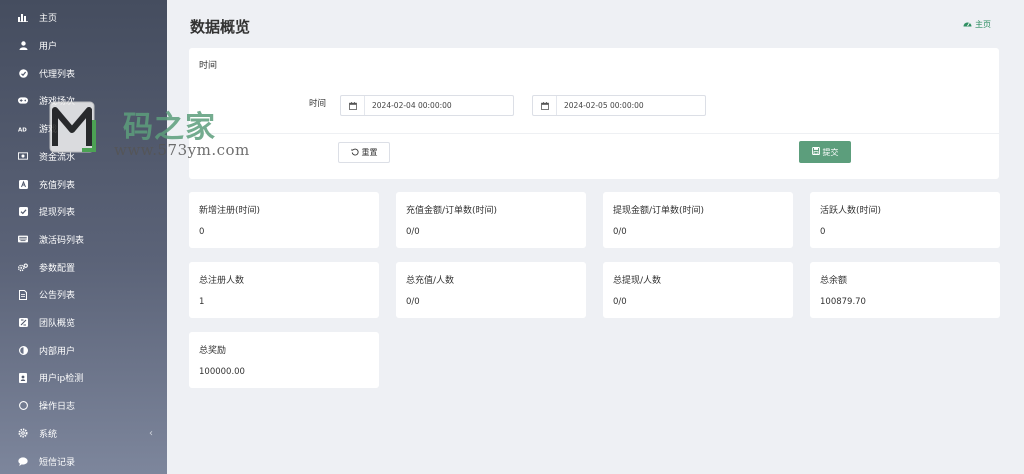 Image resolution: width=1024 pixels, height=474 pixels. What do you see at coordinates (57, 102) in the screenshot?
I see `sidebar-item-label: 游戏场次` at bounding box center [57, 102].